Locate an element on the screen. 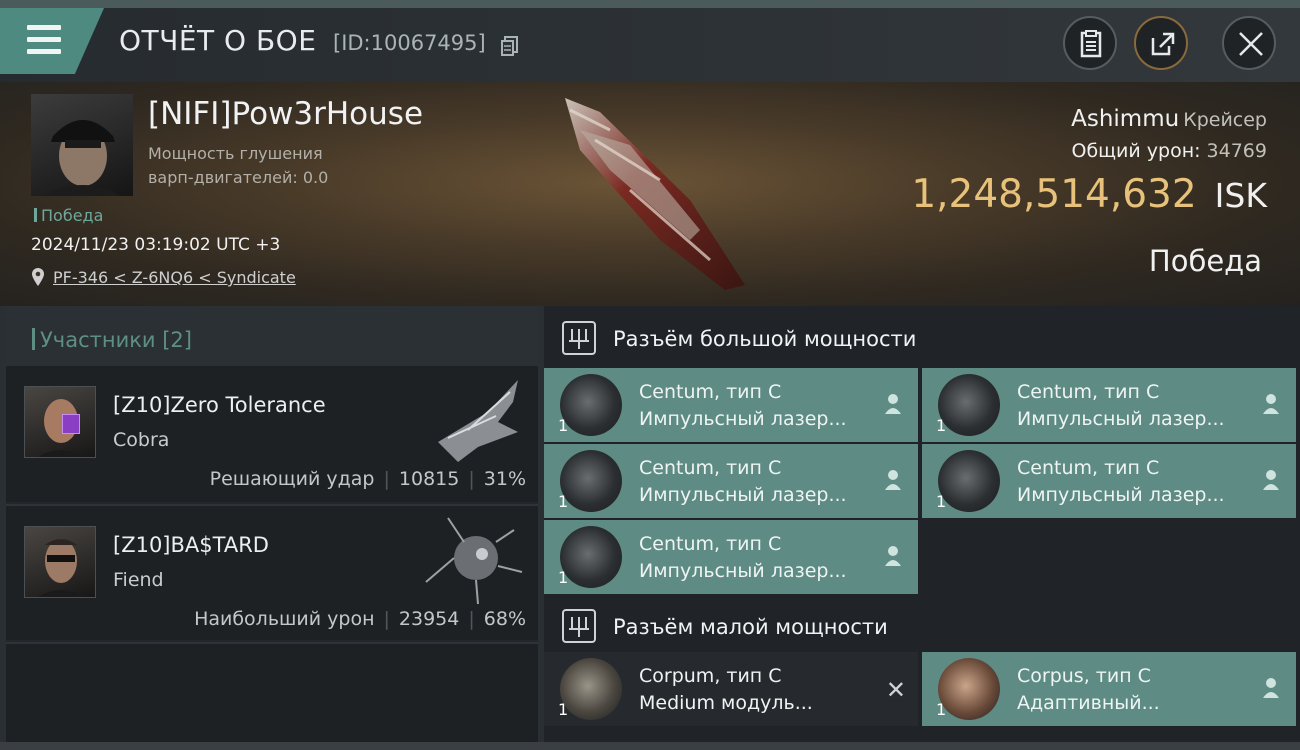 The width and height of the screenshot is (1300, 750). close-button is located at coordinates (1249, 43).